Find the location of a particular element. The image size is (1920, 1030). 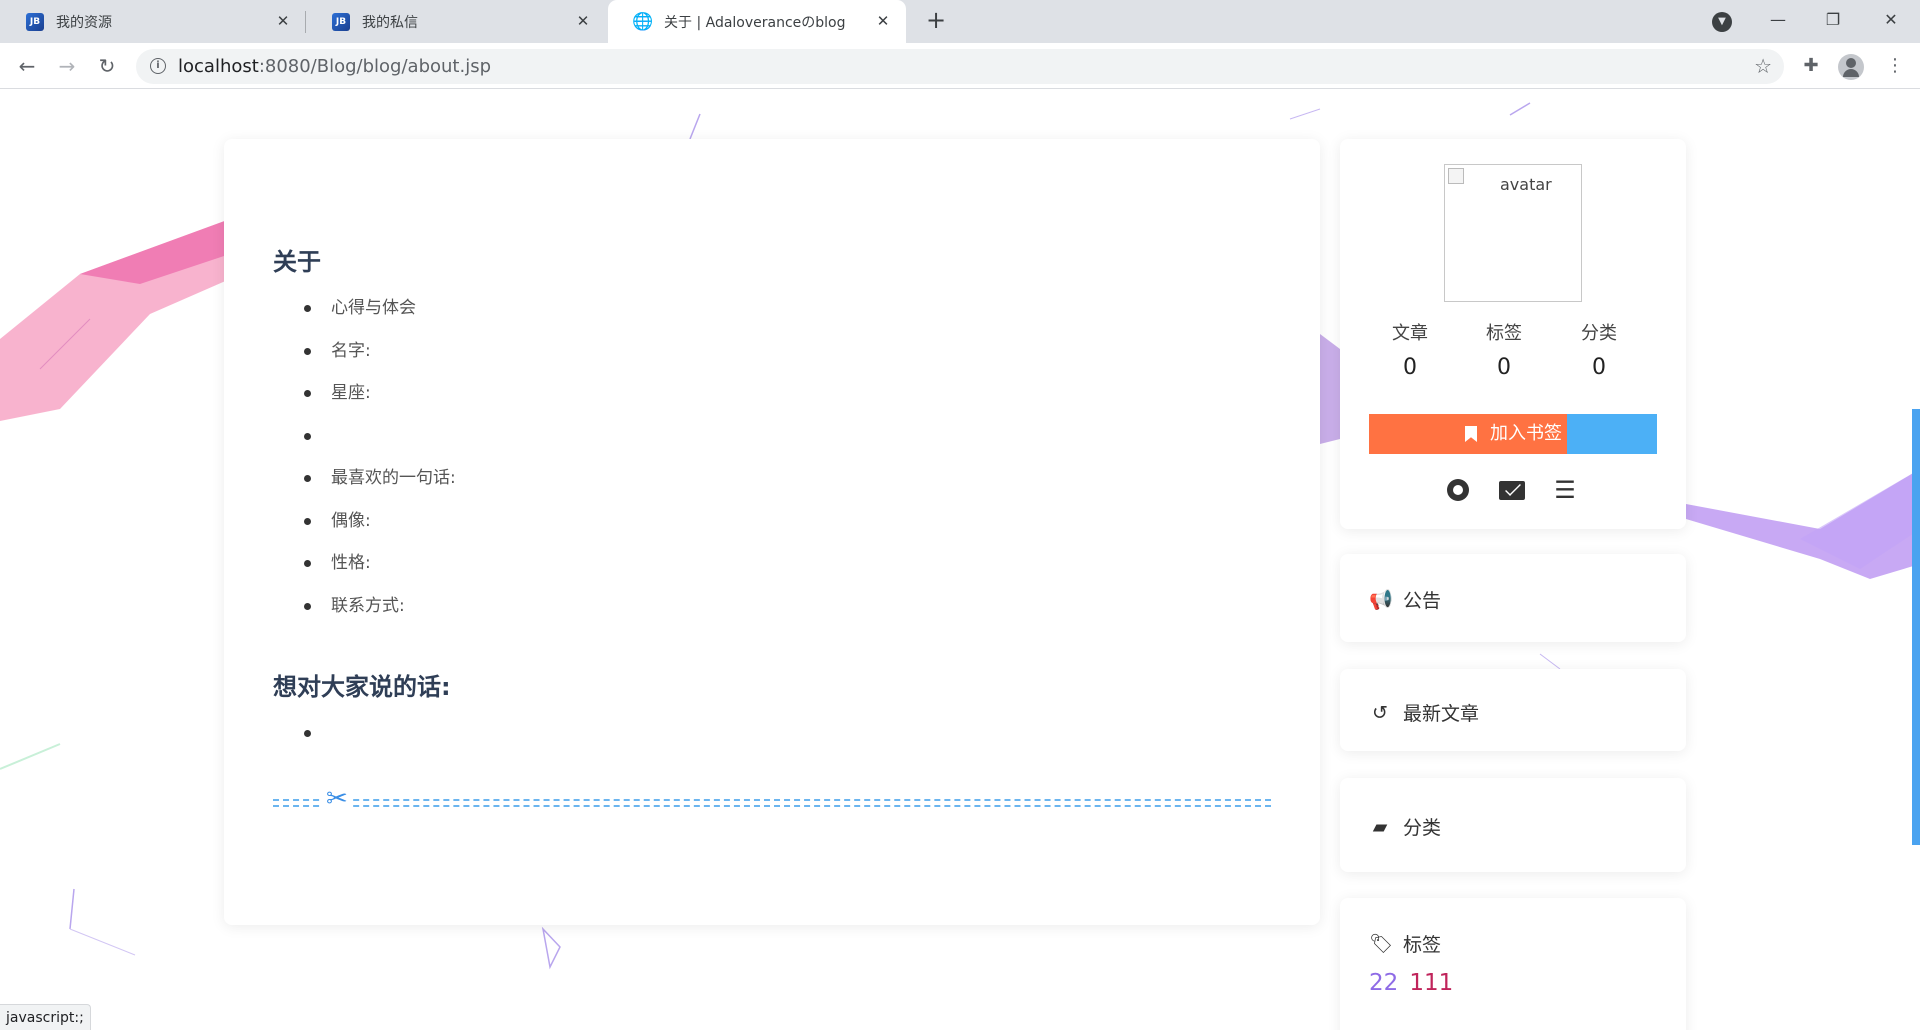

stat-label: 文章 is located at coordinates (1410, 333).